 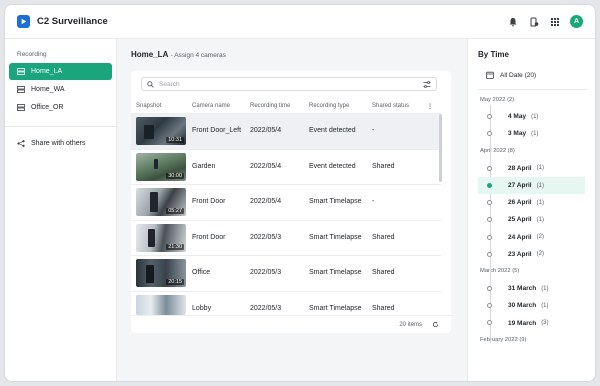 I want to click on date-label: 31 March, so click(x=522, y=289).